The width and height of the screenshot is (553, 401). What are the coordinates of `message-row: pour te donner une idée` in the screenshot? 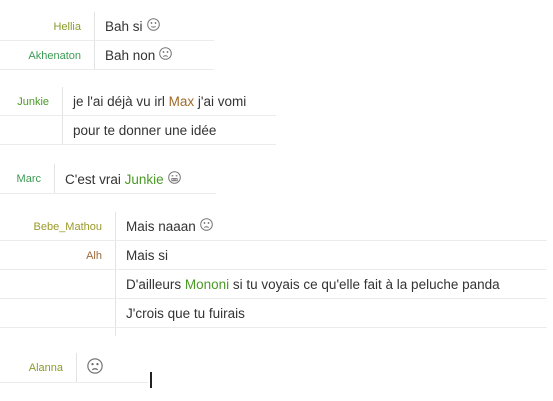 It's located at (138, 130).